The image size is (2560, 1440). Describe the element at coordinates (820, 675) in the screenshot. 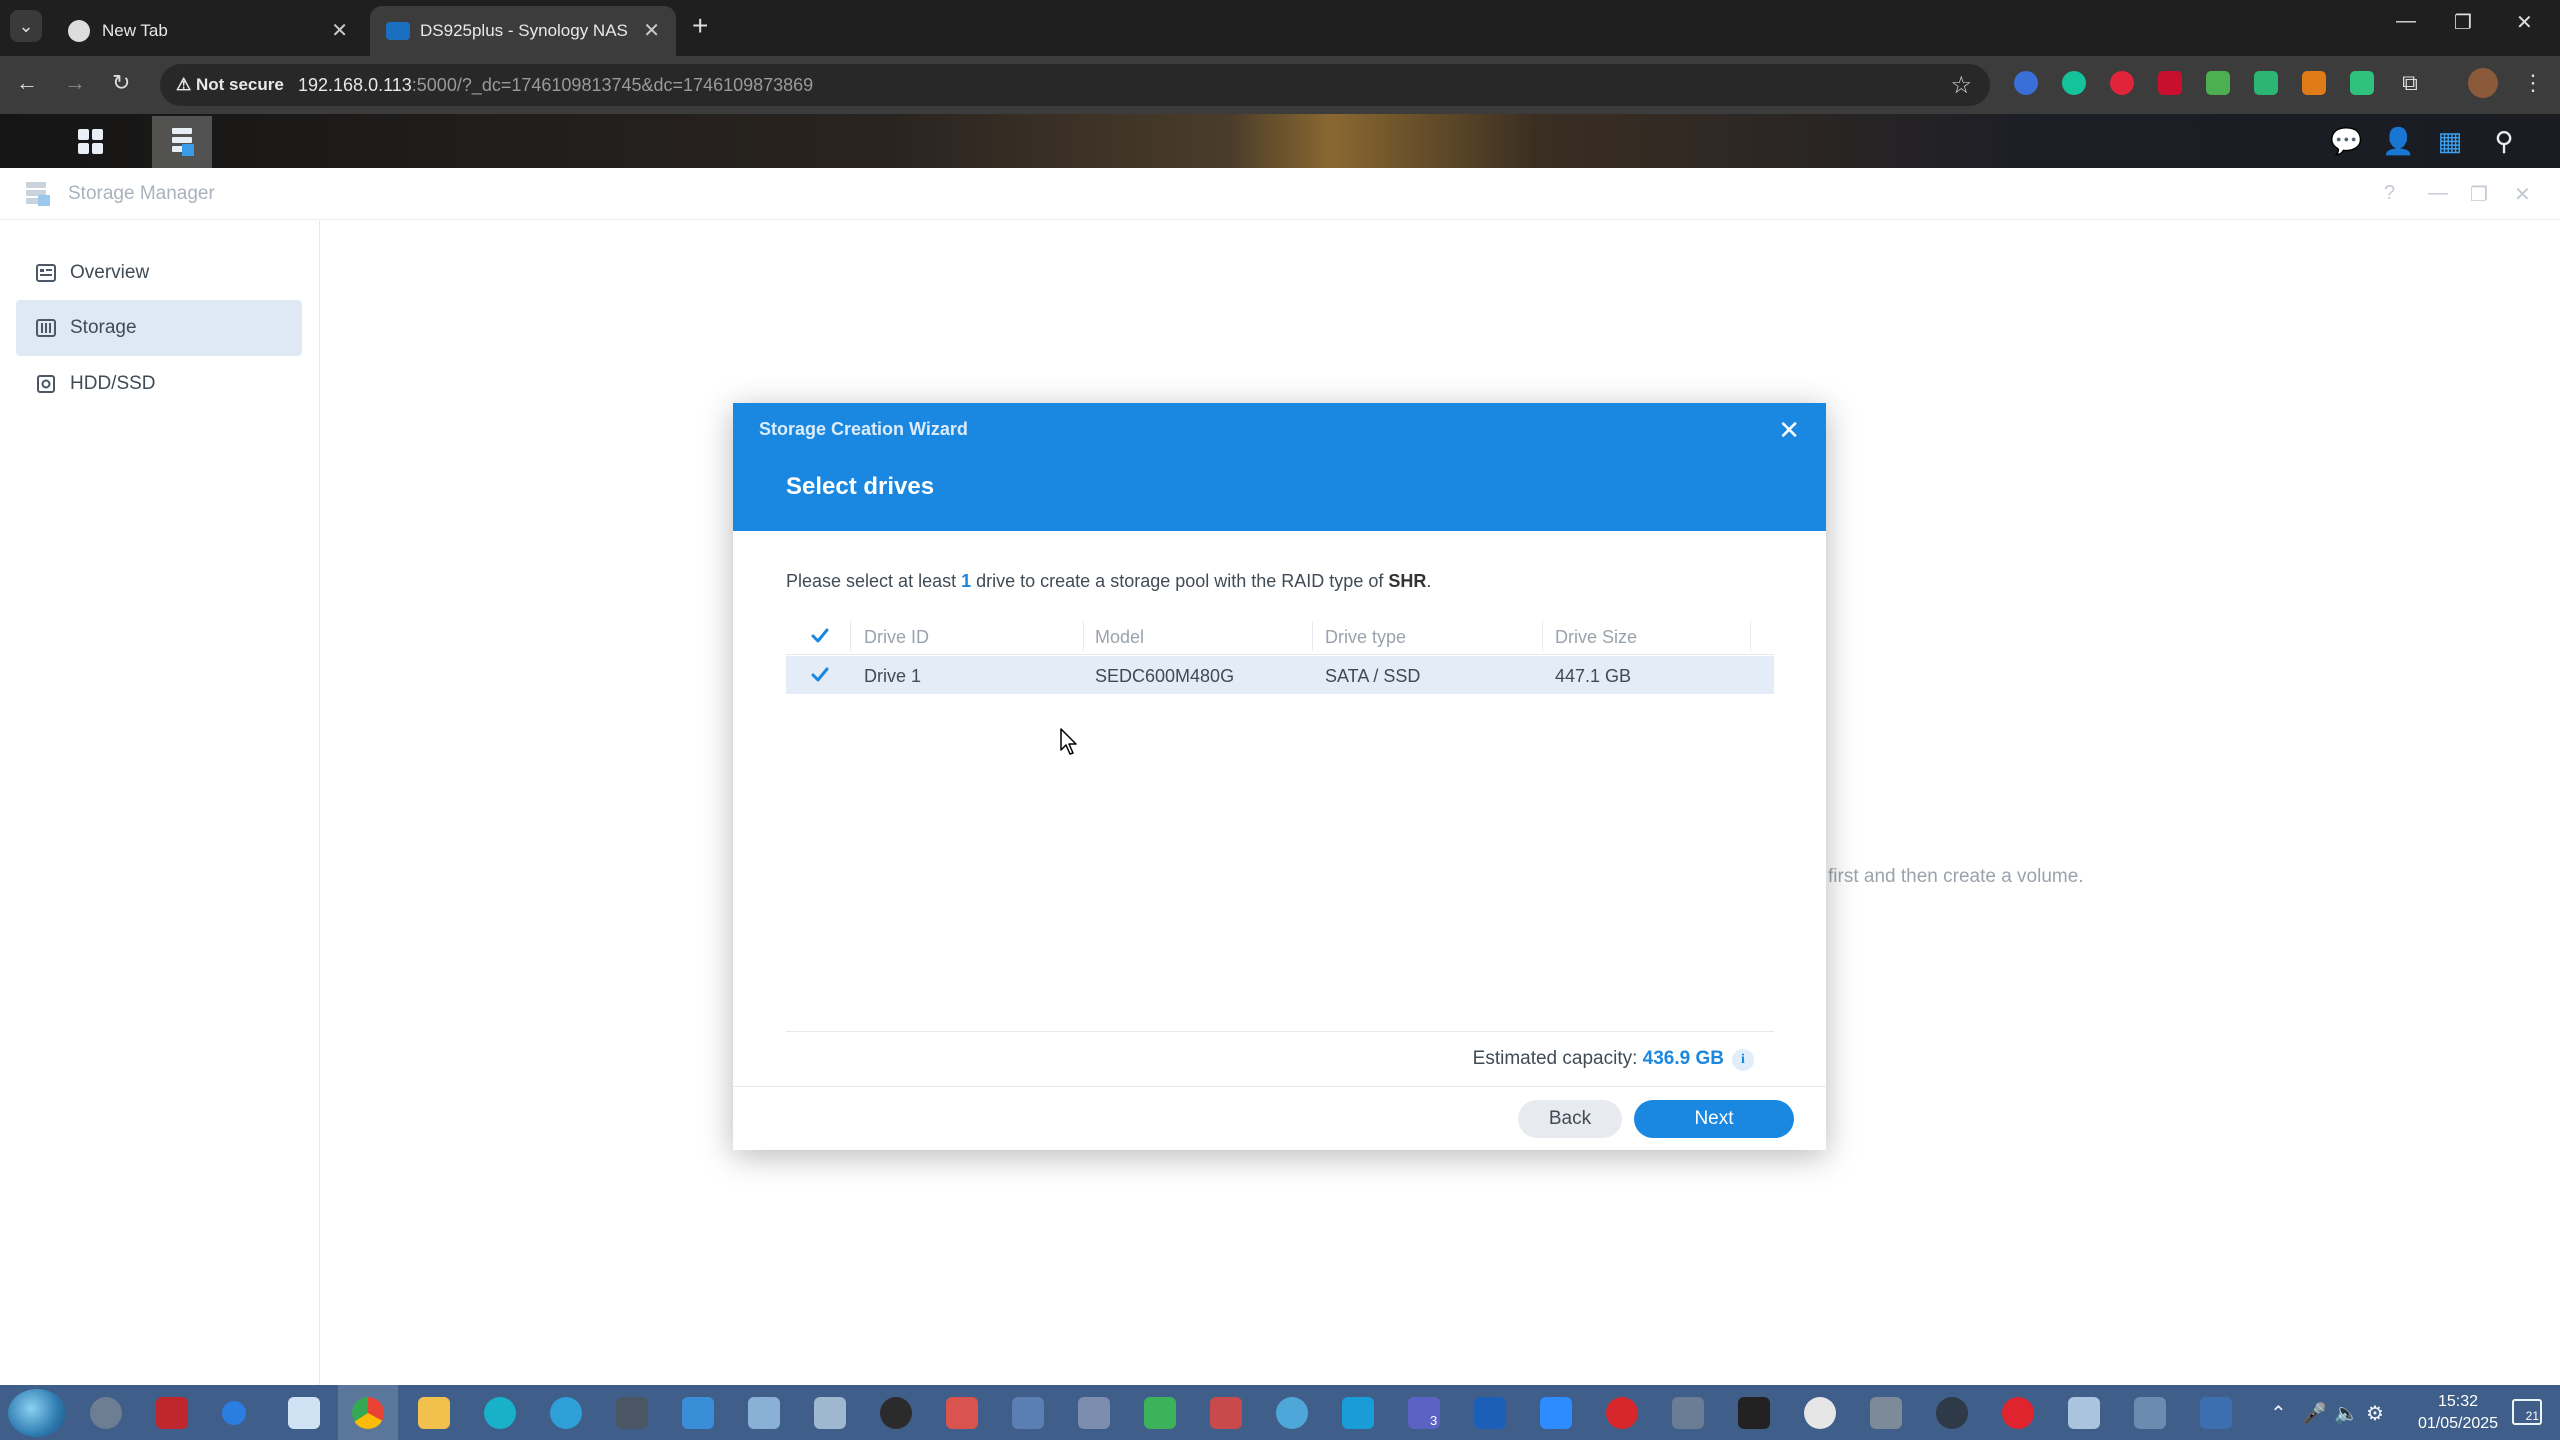

I see `row-checkbox` at that location.